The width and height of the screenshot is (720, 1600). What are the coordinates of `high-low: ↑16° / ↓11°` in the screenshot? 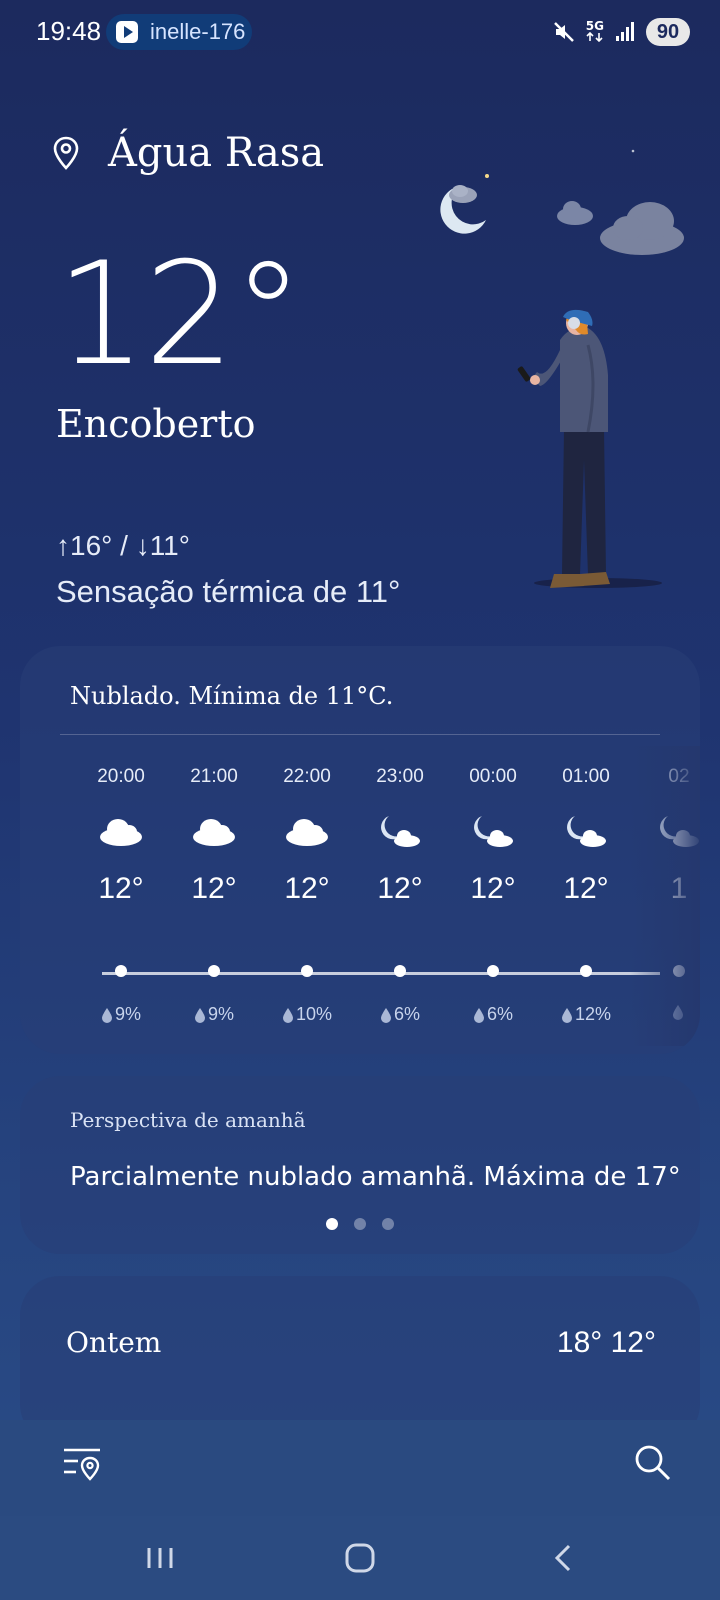 It's located at (123, 546).